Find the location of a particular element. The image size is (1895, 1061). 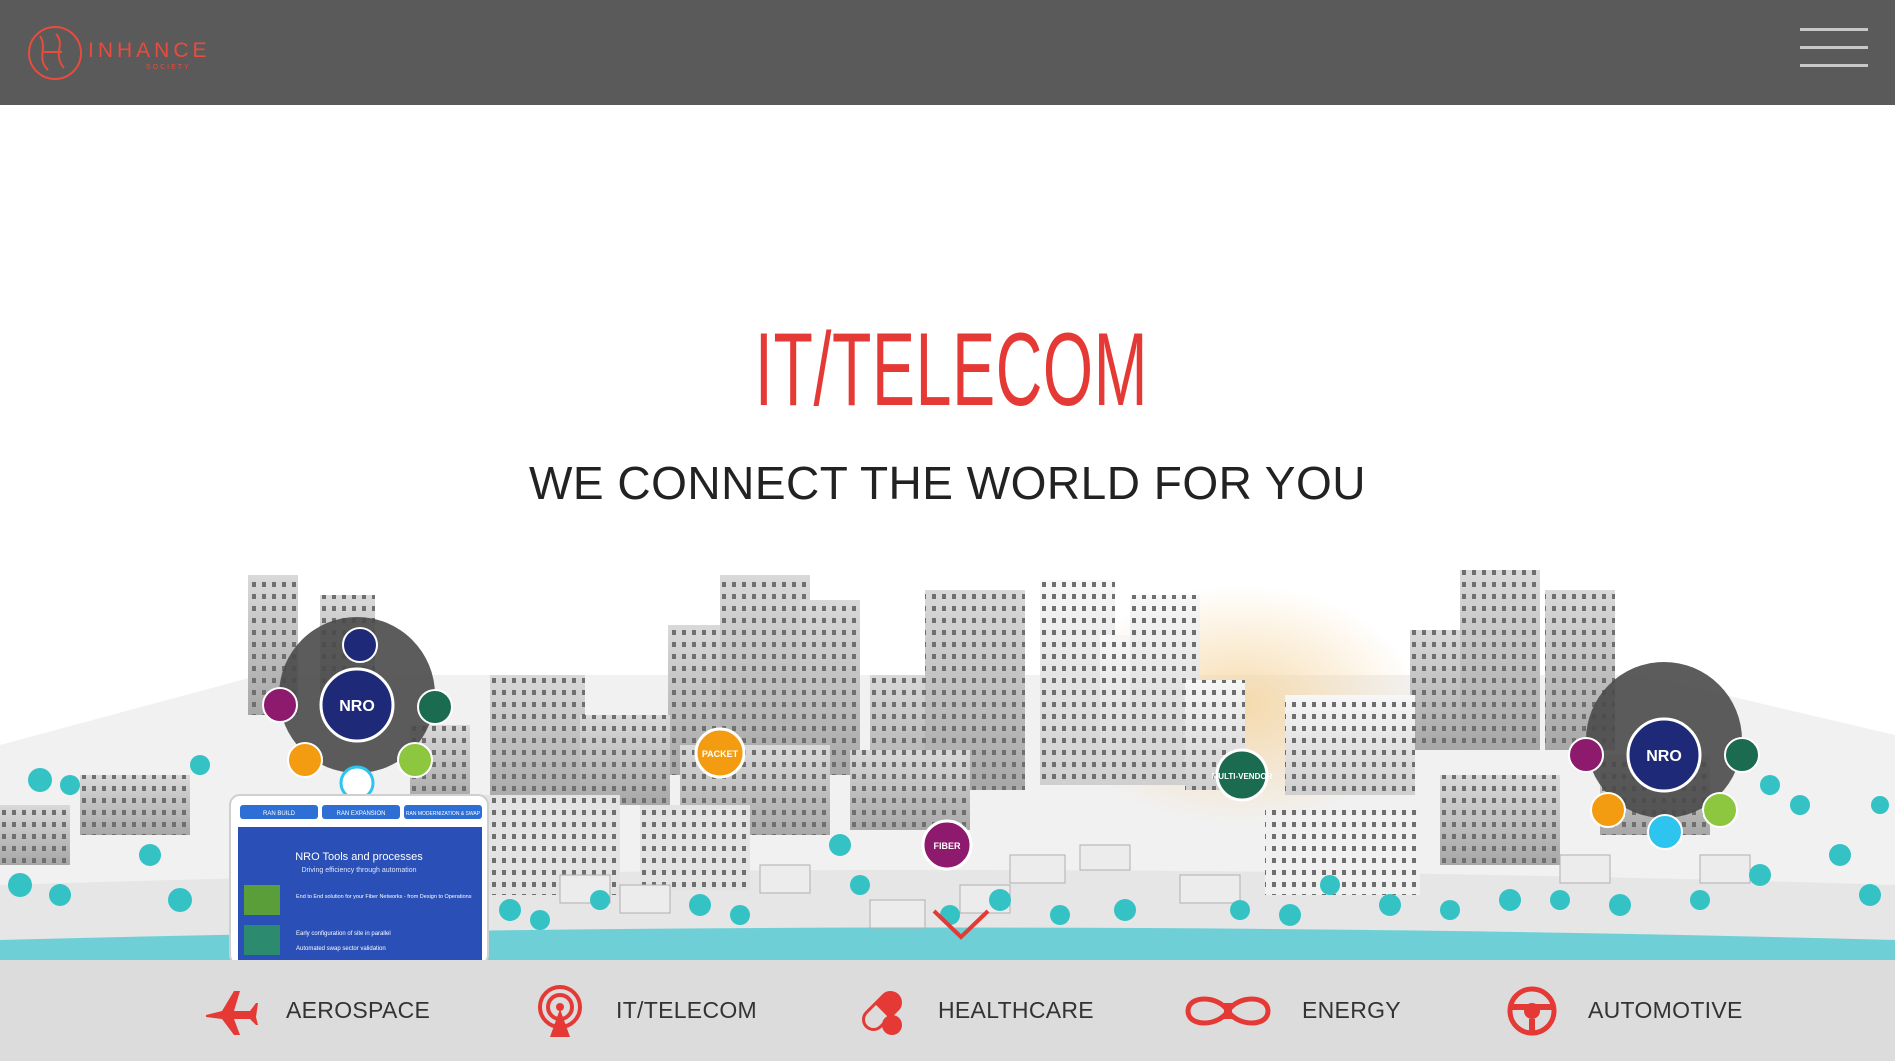

panel-tab-2: RAN EXPANSION is located at coordinates (361, 814).